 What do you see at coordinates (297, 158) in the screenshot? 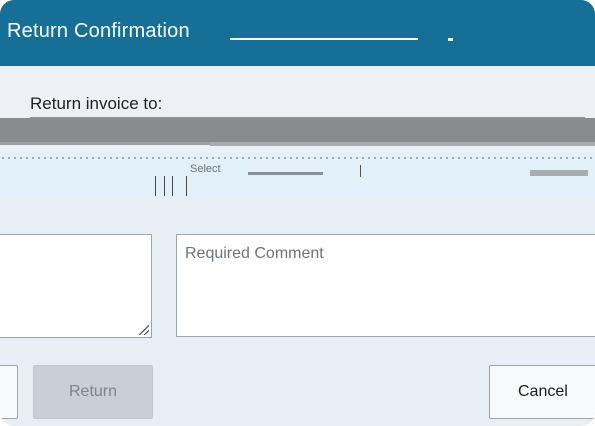
I see `dotted-separator` at bounding box center [297, 158].